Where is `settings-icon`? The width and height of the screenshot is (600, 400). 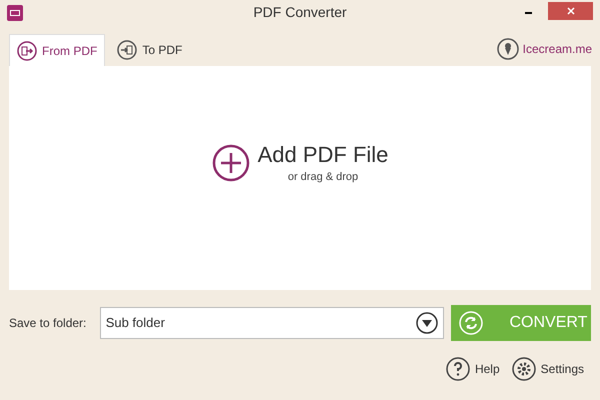 settings-icon is located at coordinates (524, 369).